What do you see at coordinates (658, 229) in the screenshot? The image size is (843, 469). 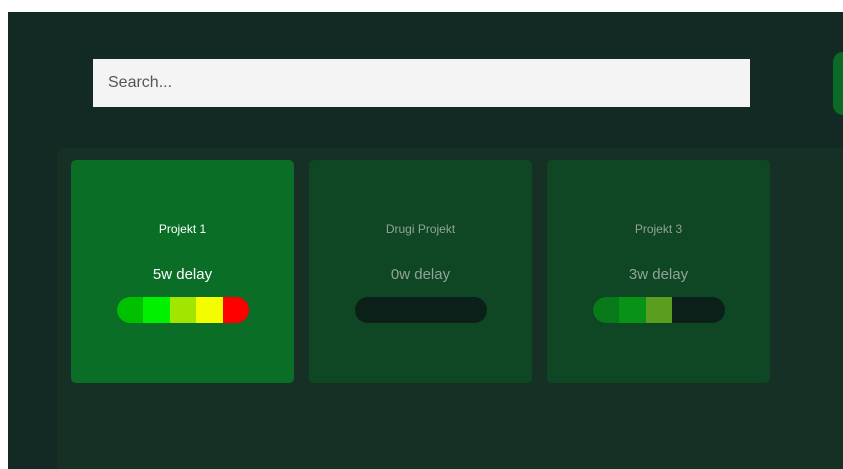 I see `project-title: Projekt 3` at bounding box center [658, 229].